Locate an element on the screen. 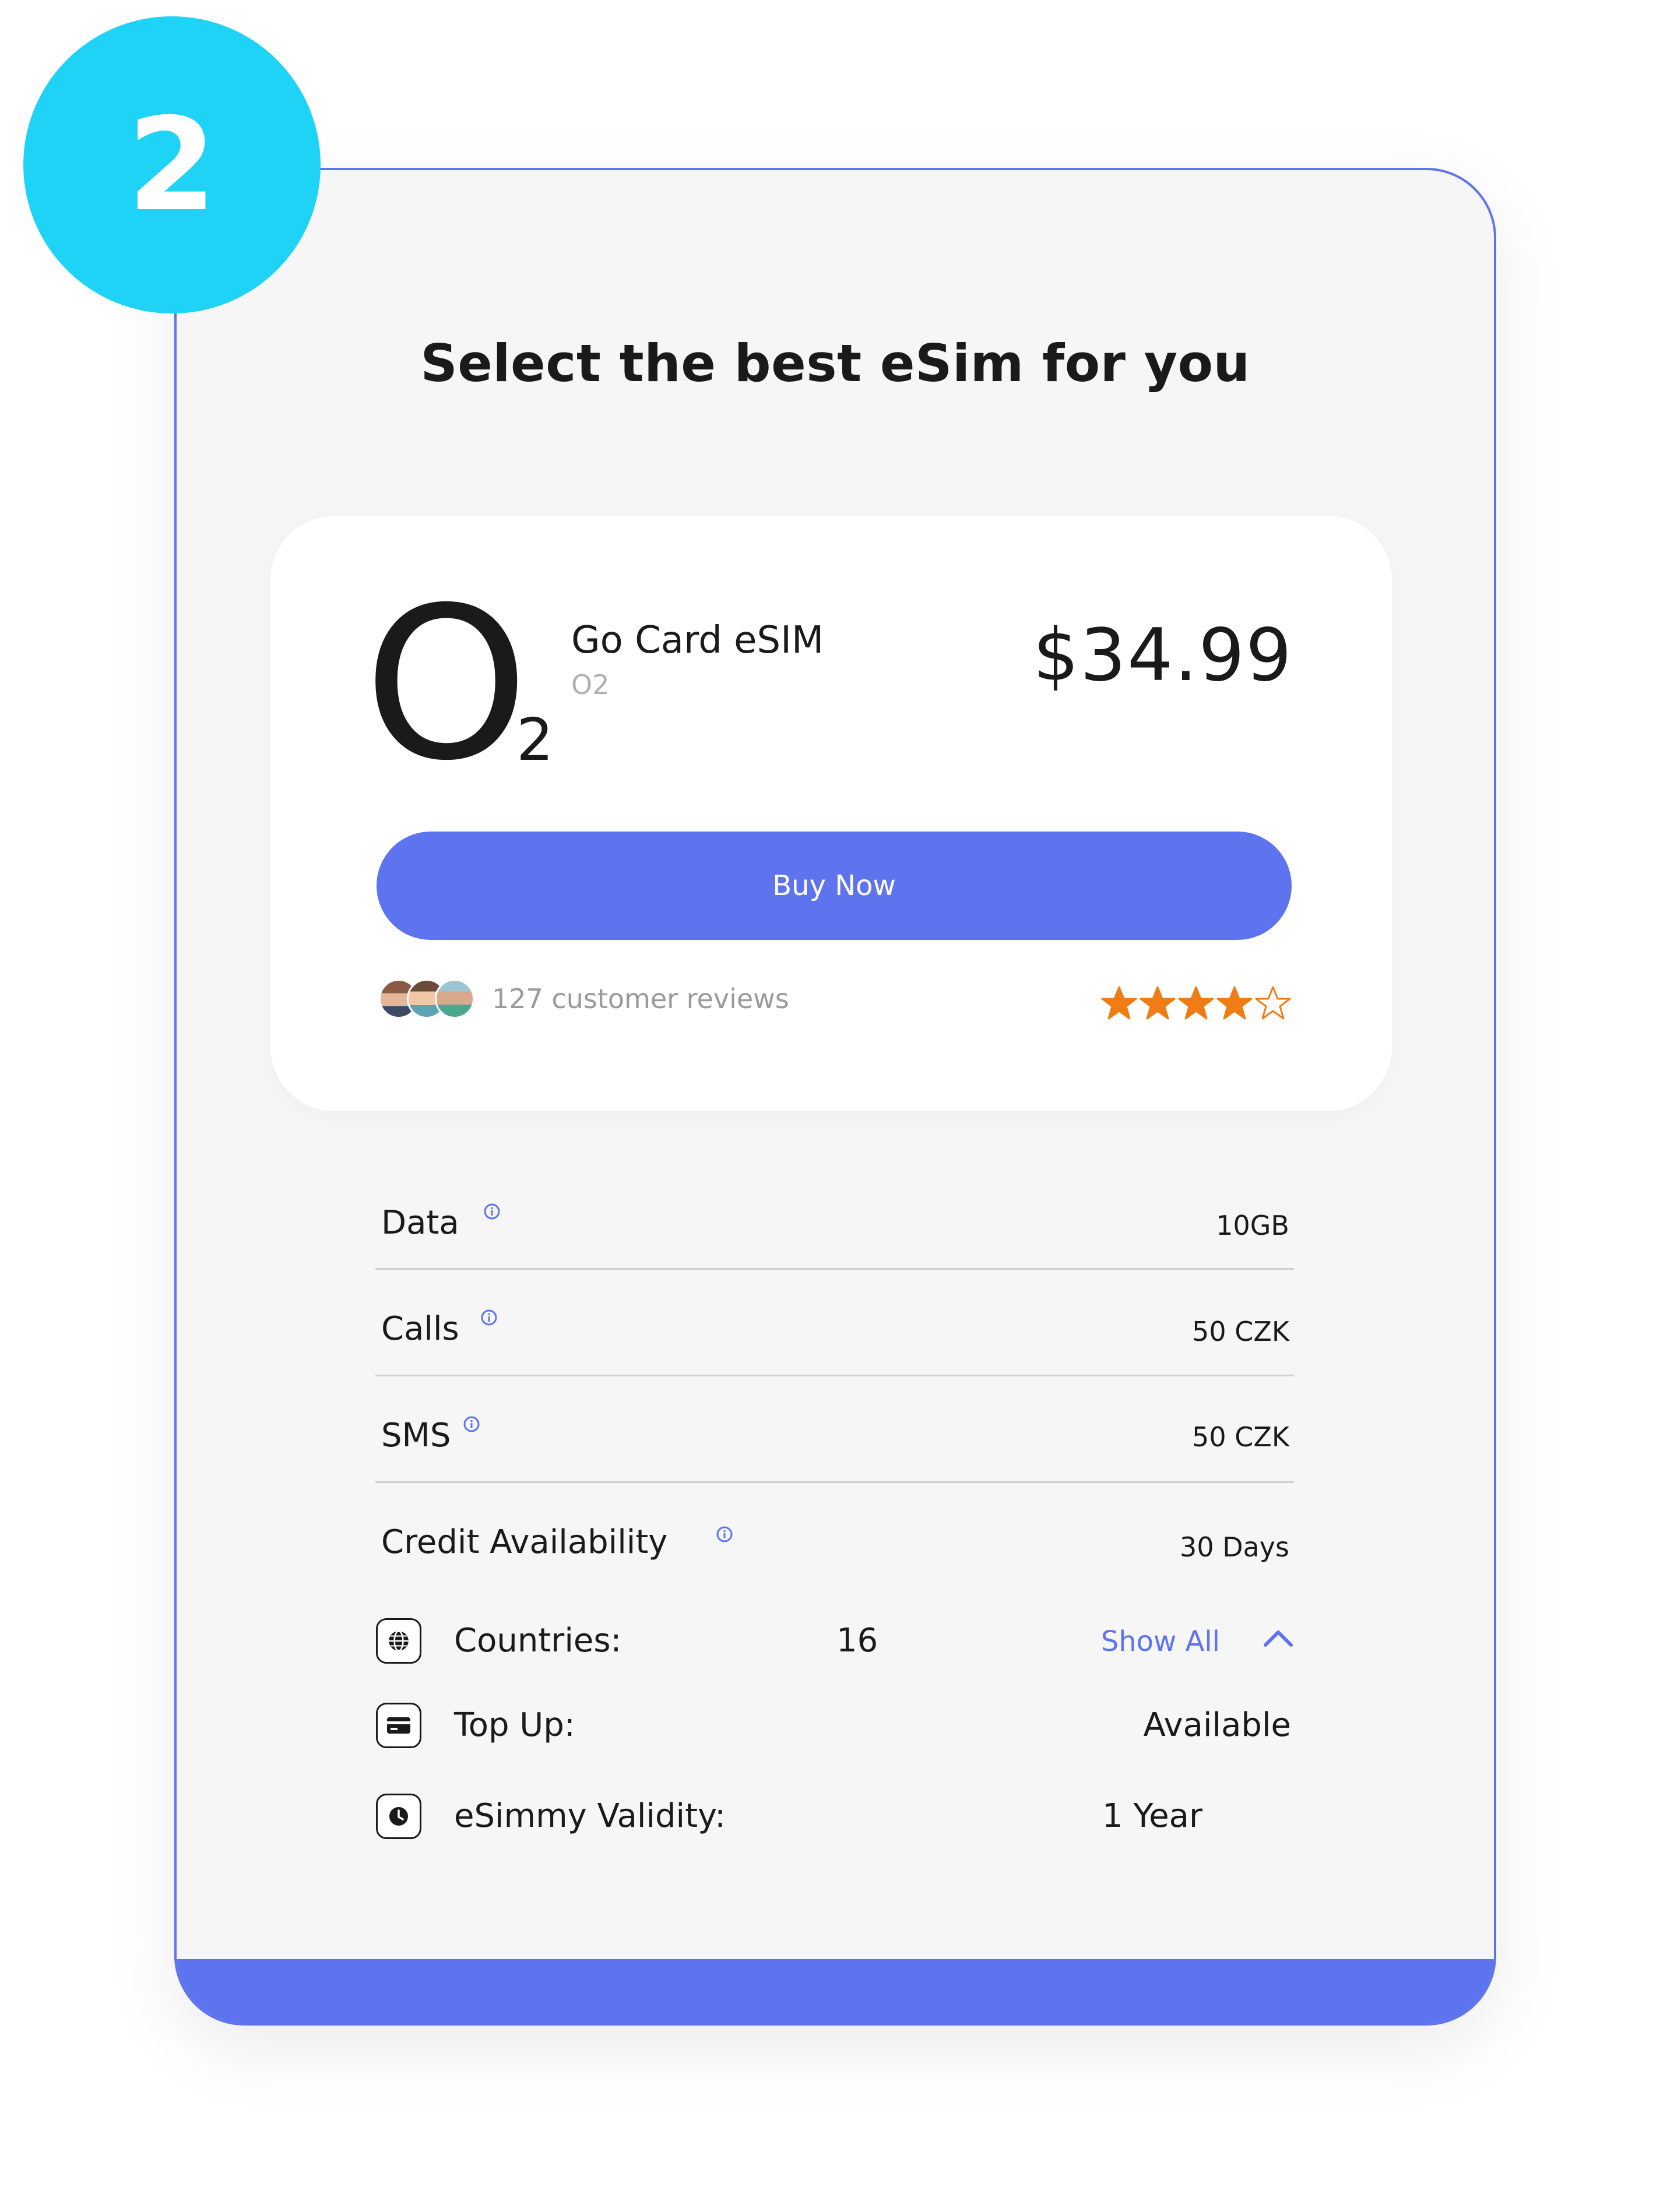 The width and height of the screenshot is (1674, 2212). star-empty-icon is located at coordinates (1273, 1003).